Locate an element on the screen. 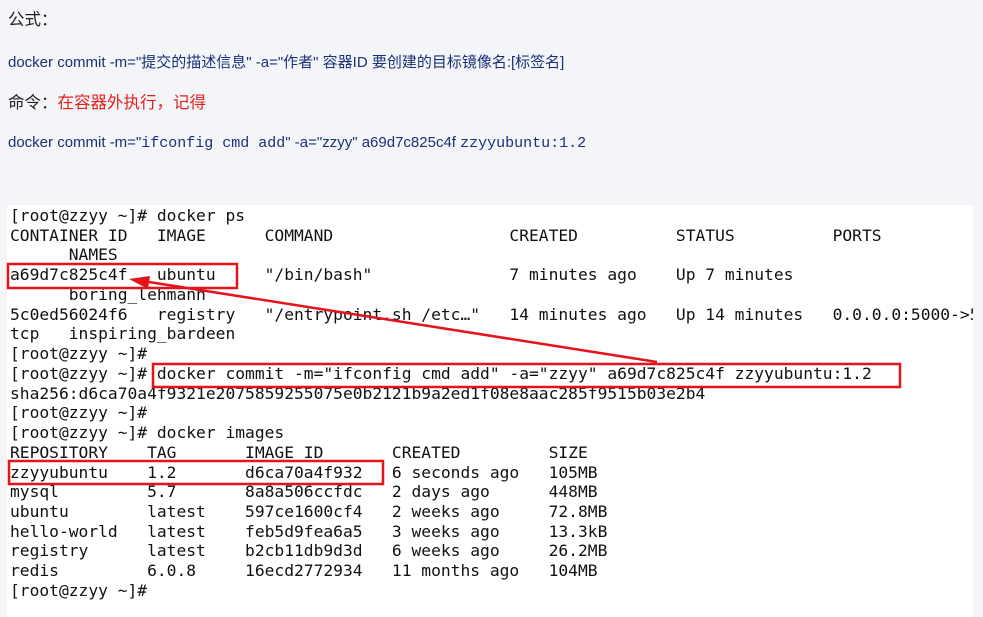  formula-label: 公式： is located at coordinates (33, 20).